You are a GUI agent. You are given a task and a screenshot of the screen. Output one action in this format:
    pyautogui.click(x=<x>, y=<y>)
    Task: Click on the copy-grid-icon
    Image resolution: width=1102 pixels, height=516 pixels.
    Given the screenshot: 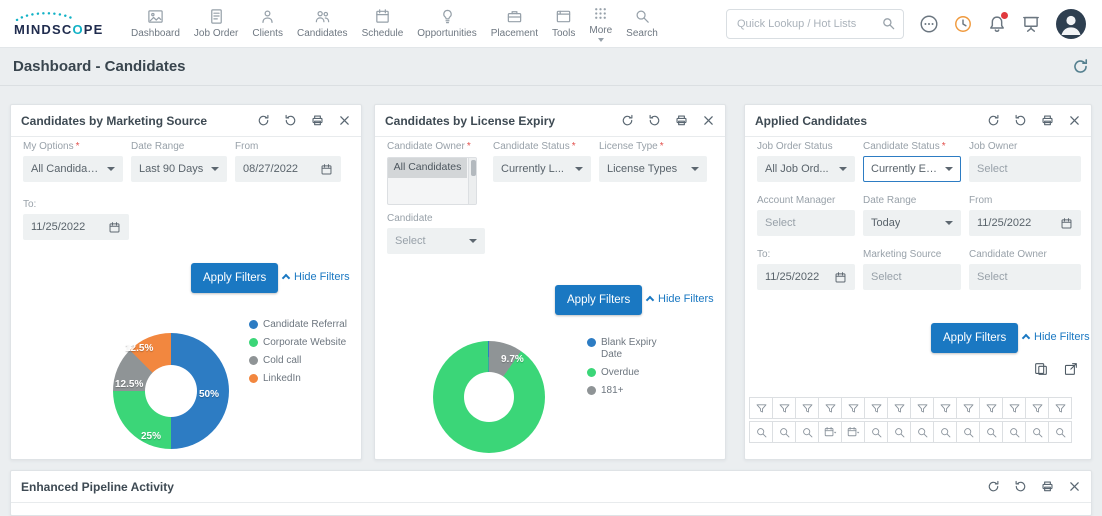 What is the action you would take?
    pyautogui.click(x=1041, y=369)
    